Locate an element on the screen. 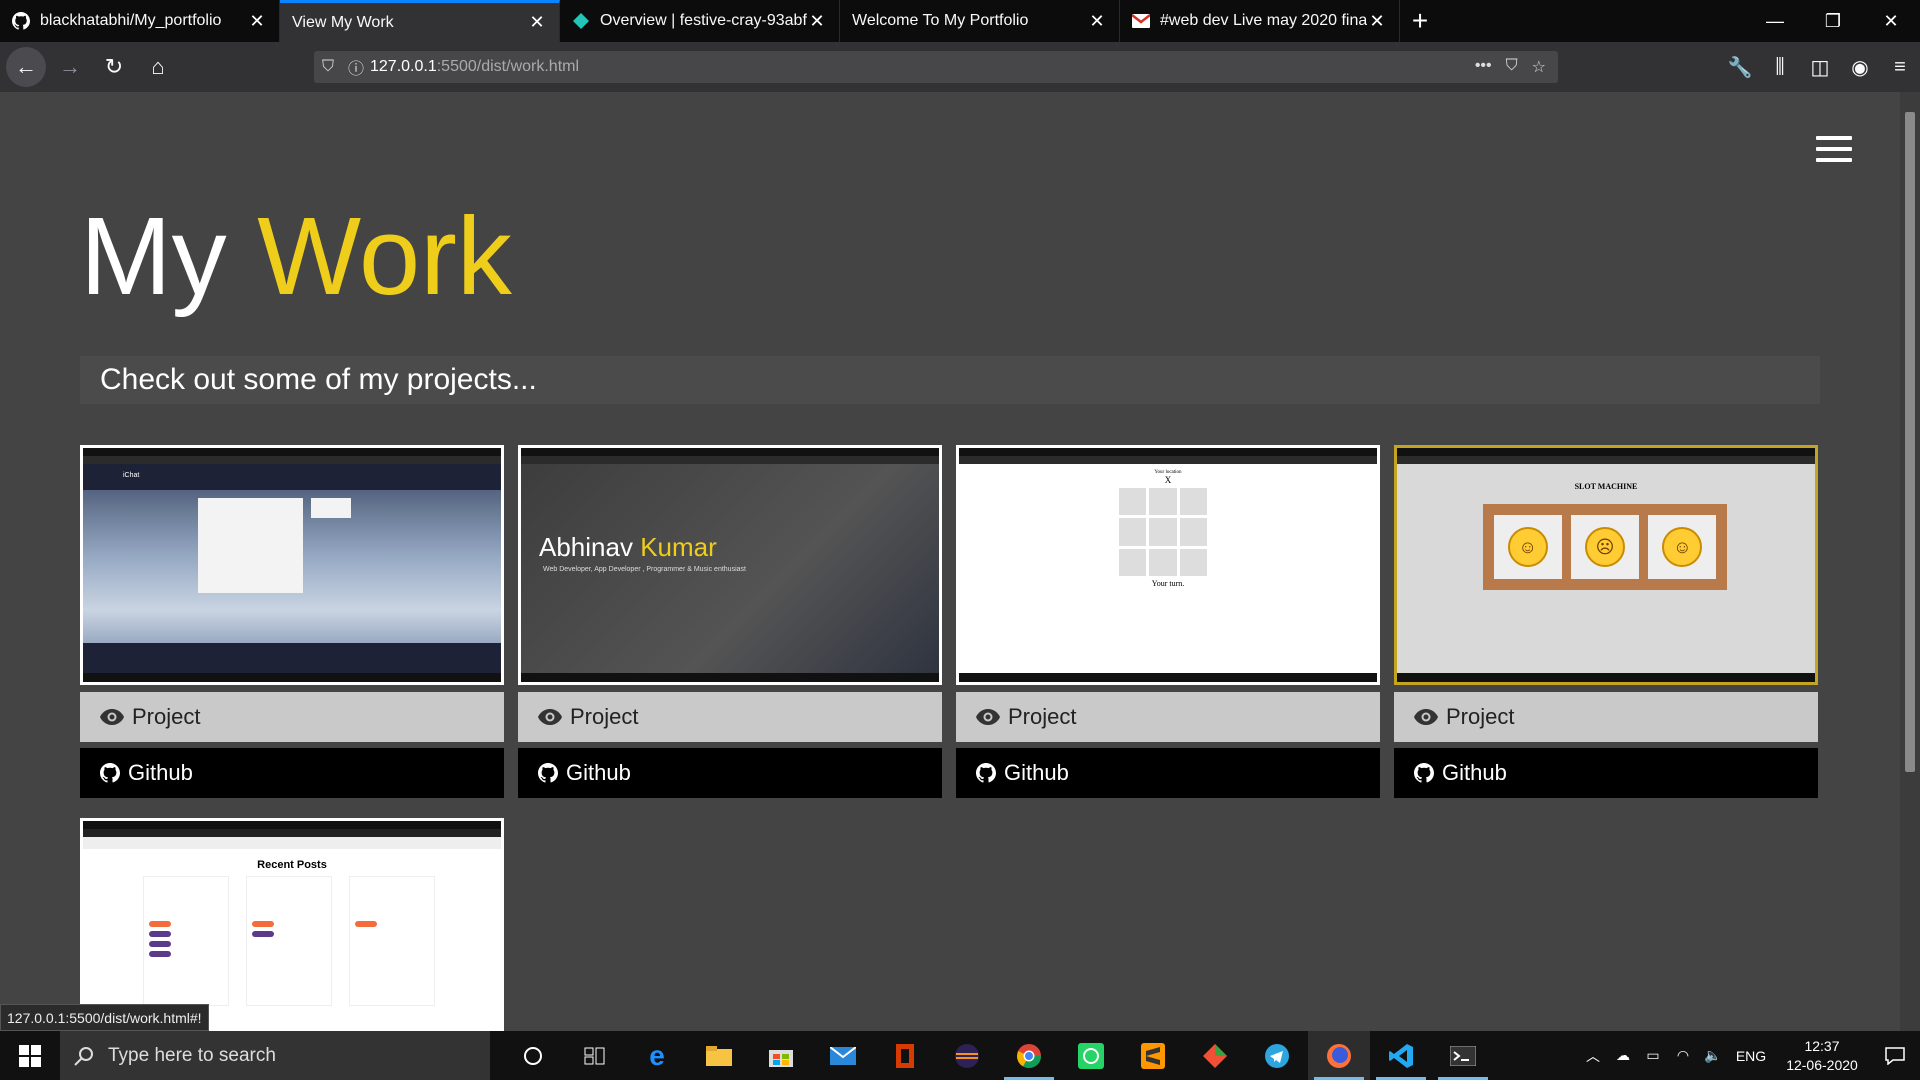  minimize-button: — is located at coordinates (1775, 21).